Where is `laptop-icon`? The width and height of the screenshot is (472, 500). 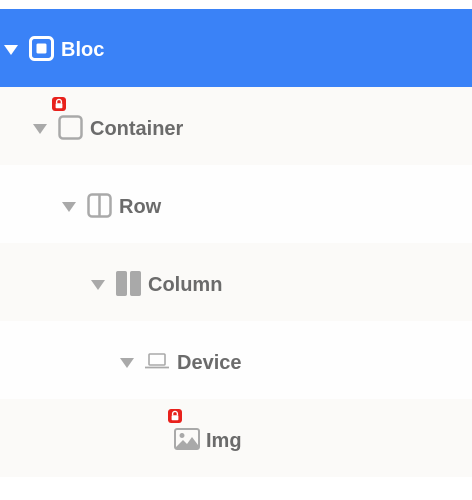
laptop-icon is located at coordinates (157, 363).